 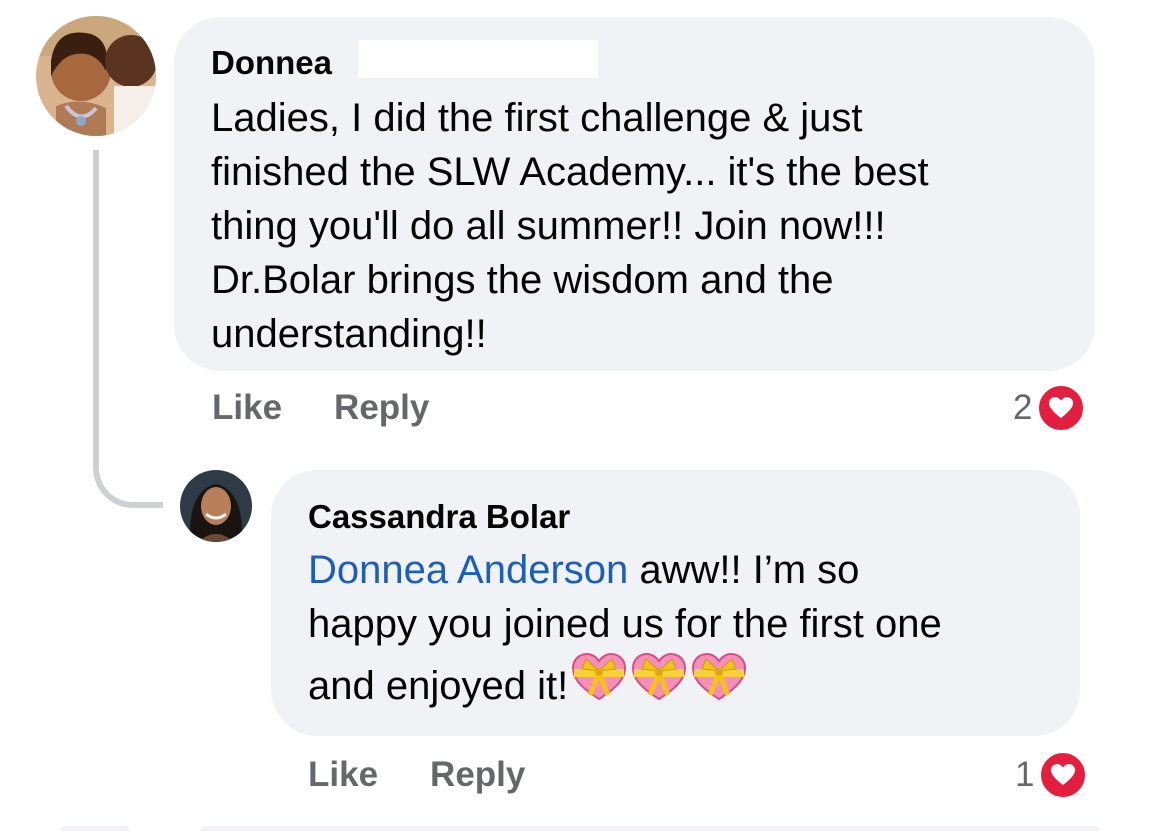 What do you see at coordinates (438, 686) in the screenshot?
I see `reply-text-segment: and enjoyed it!` at bounding box center [438, 686].